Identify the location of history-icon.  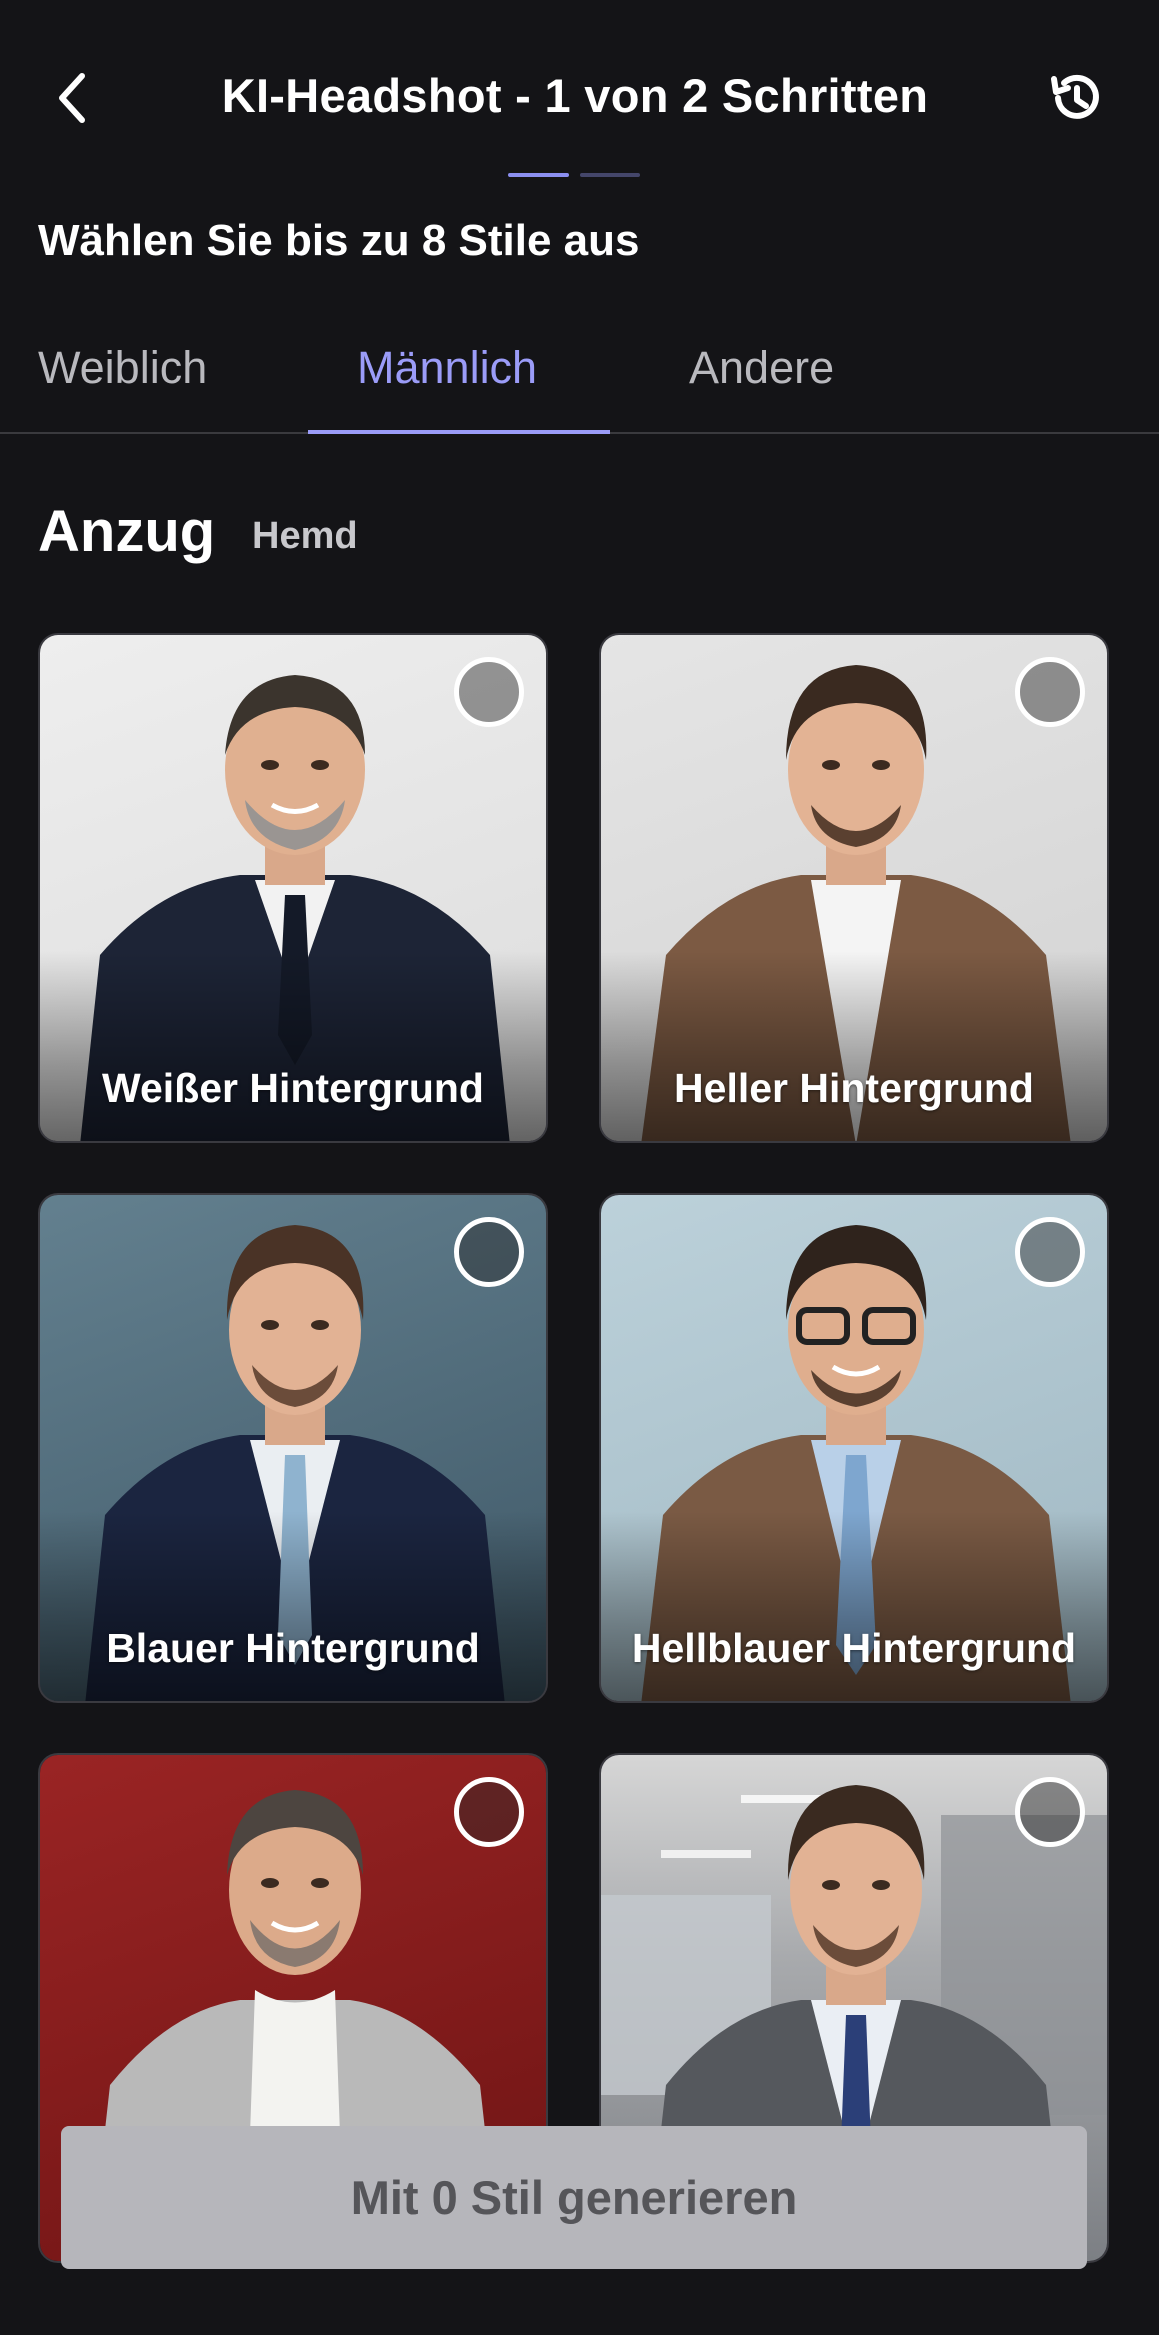
(1075, 96).